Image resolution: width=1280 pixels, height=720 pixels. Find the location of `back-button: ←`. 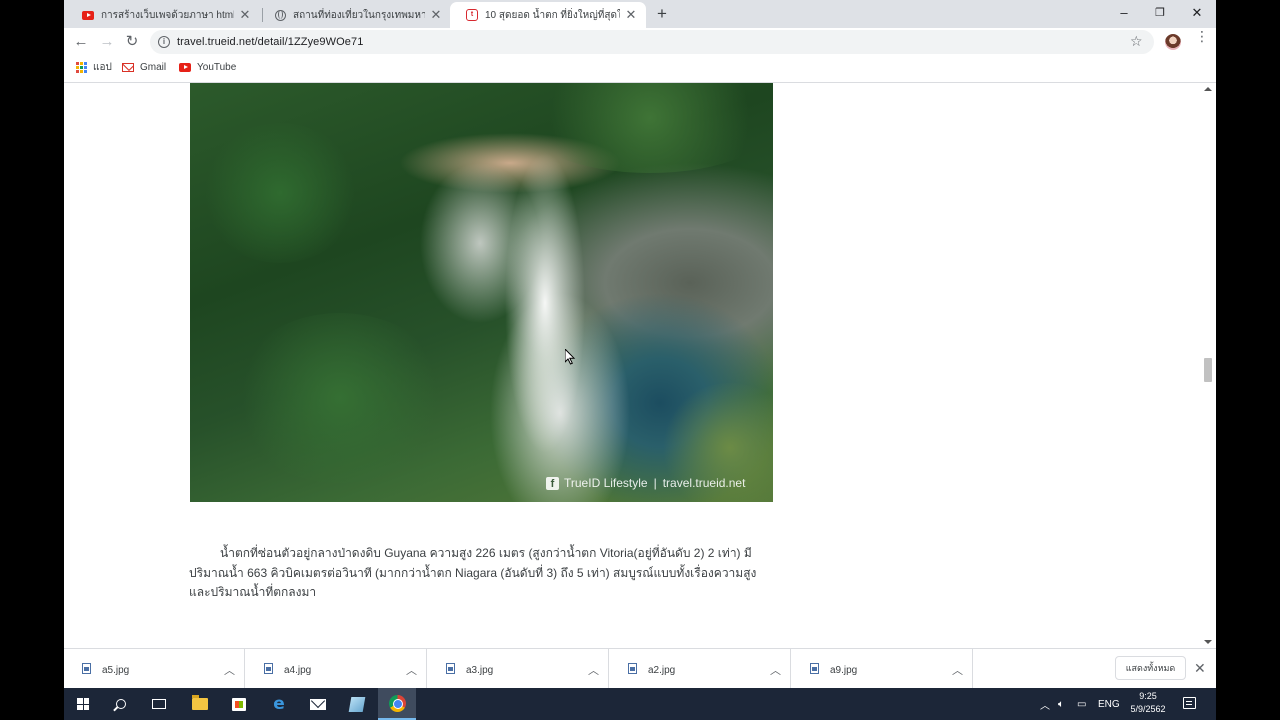

back-button: ← is located at coordinates (81, 42).